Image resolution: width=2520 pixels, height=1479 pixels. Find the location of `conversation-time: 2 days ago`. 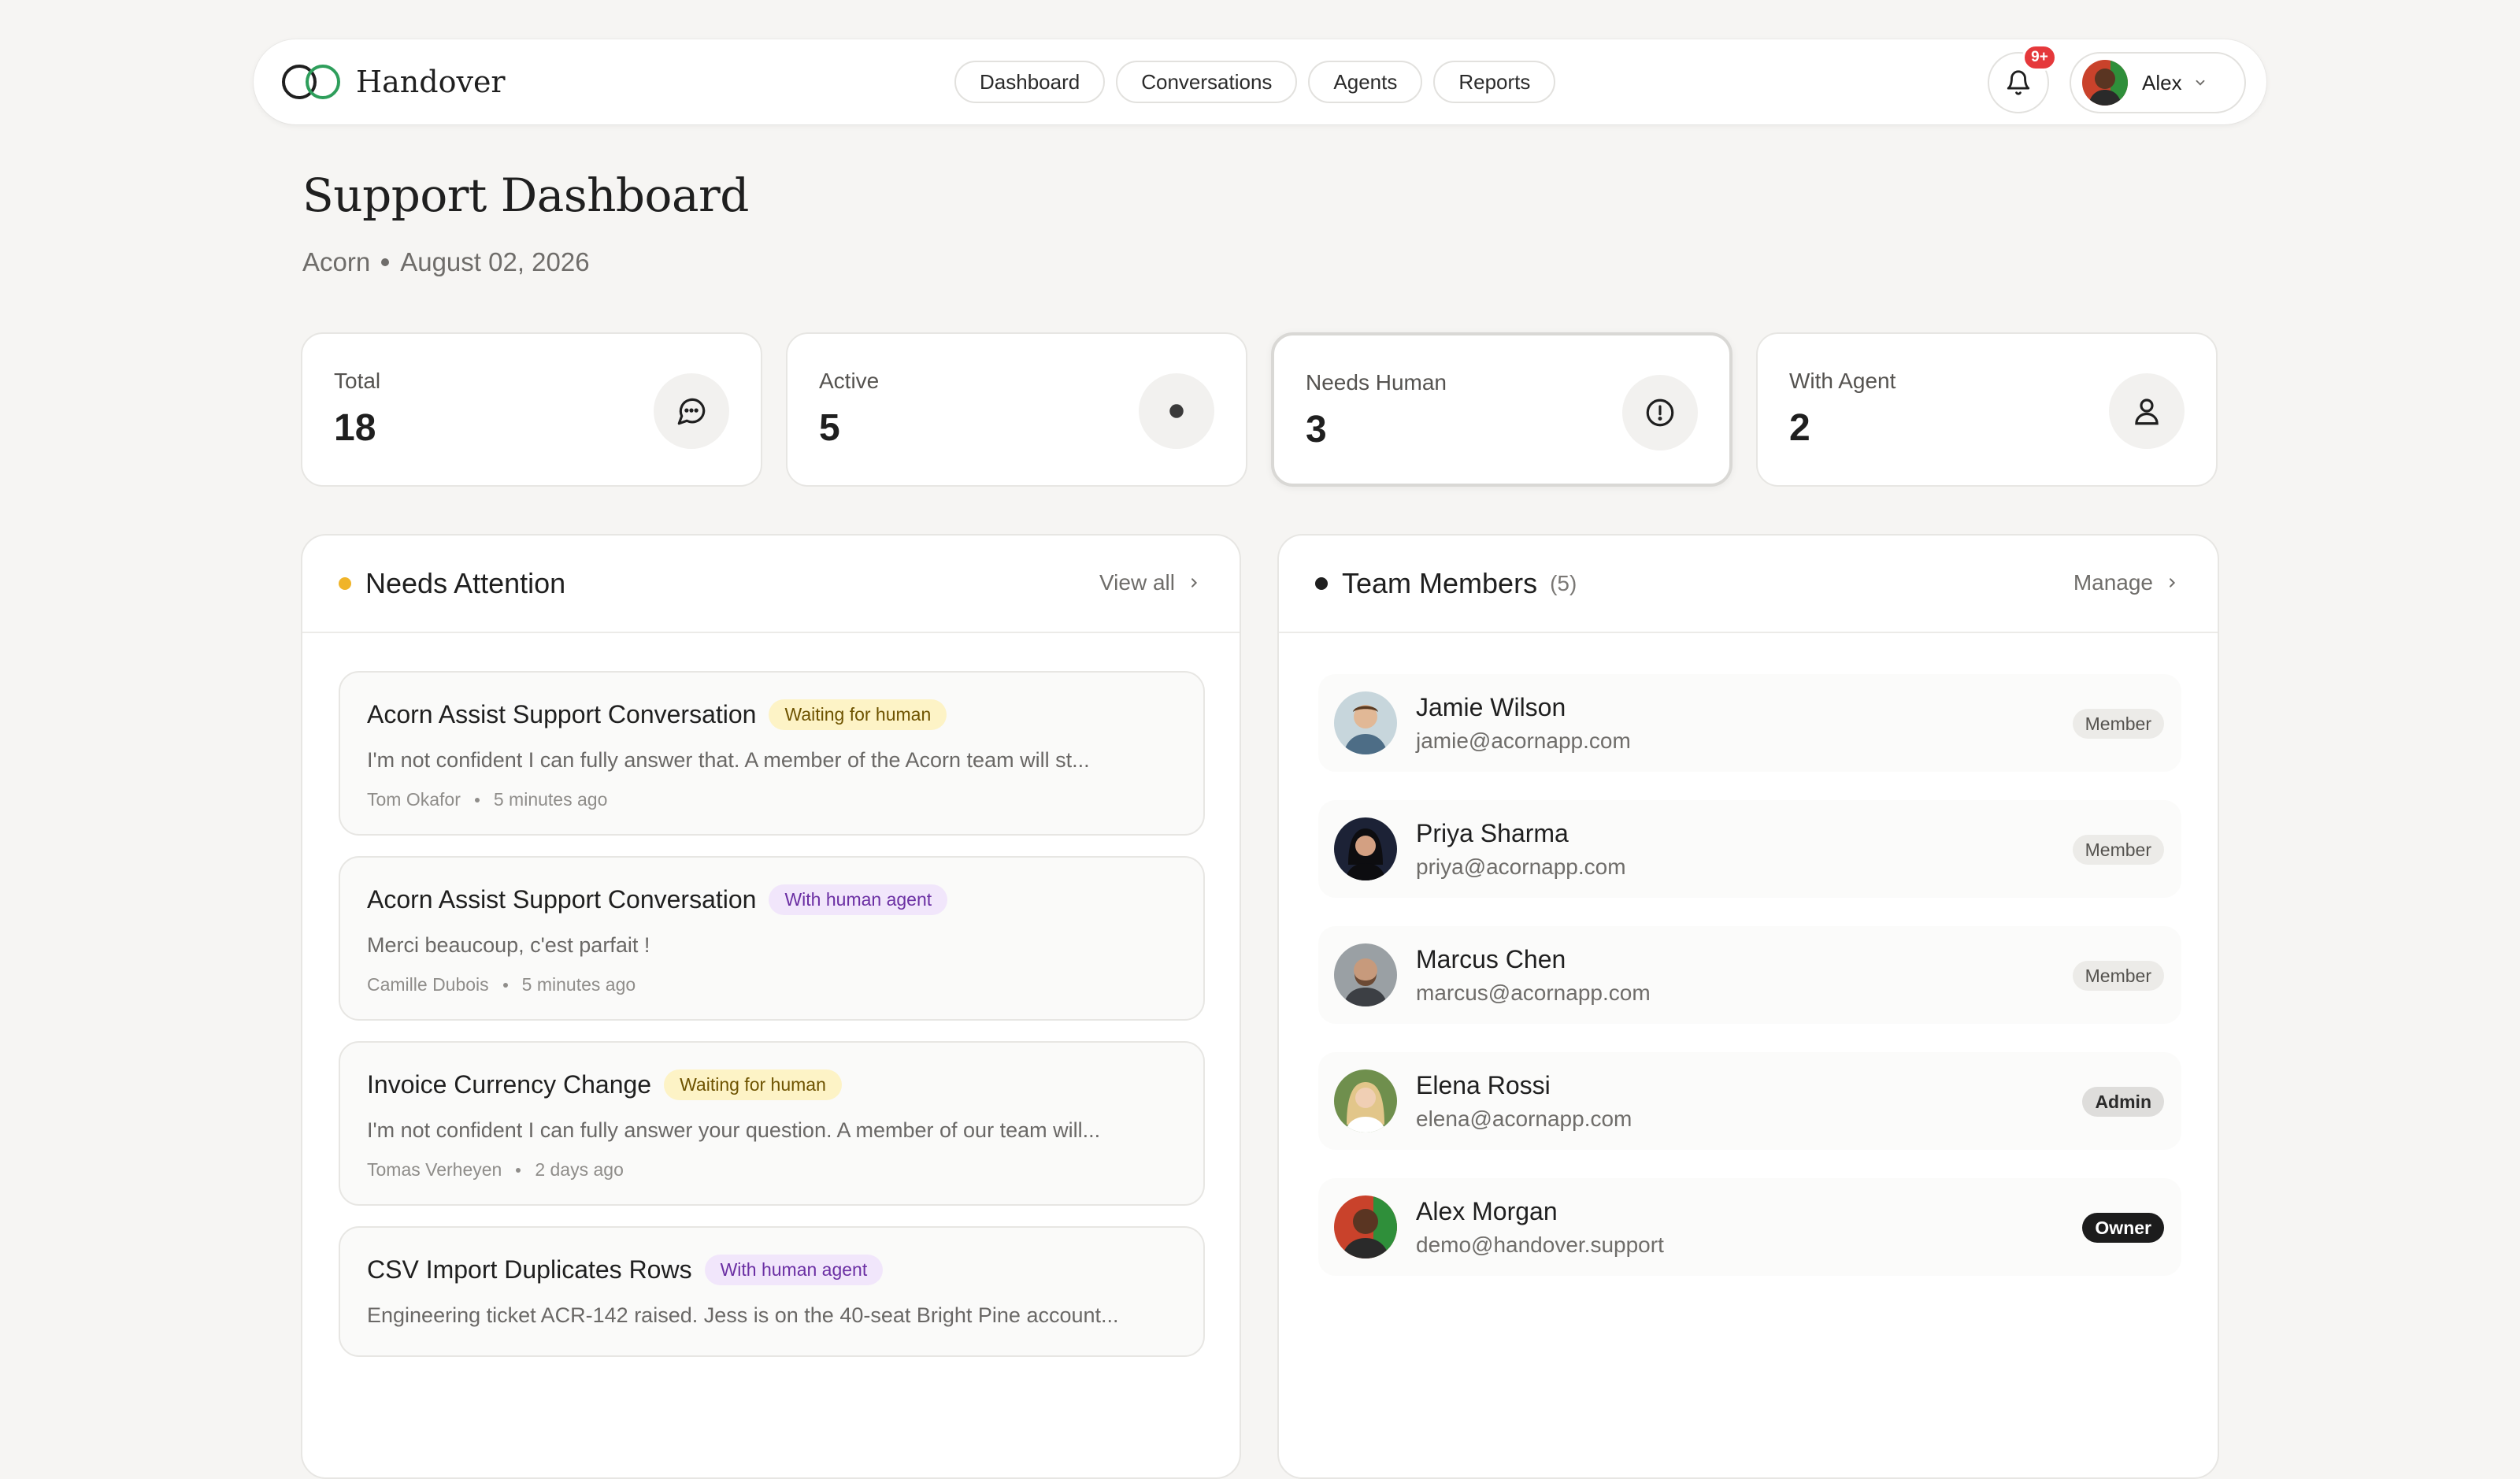

conversation-time: 2 days ago is located at coordinates (579, 1169).